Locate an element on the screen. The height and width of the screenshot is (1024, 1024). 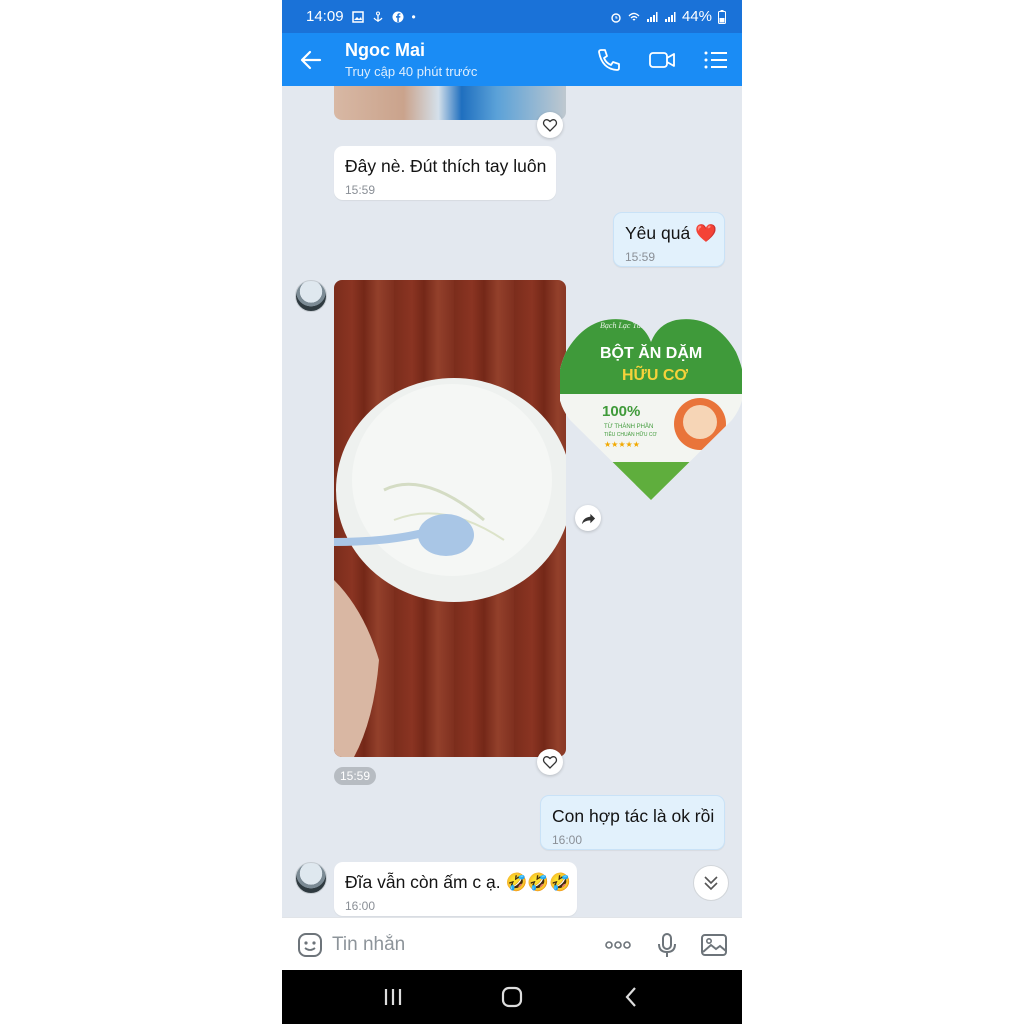
contact-name: Ngoc Mai is located at coordinates (385, 50).